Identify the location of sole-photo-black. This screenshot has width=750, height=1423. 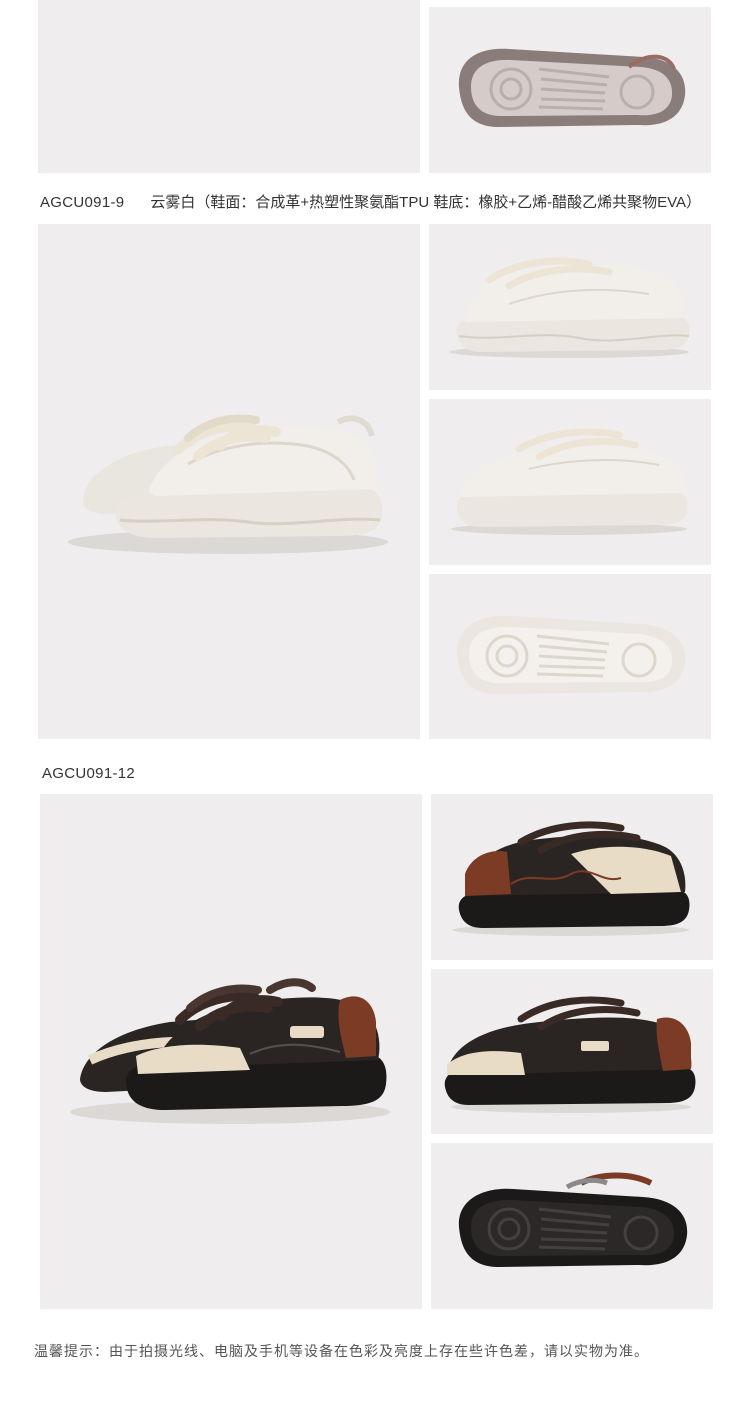
(572, 1226).